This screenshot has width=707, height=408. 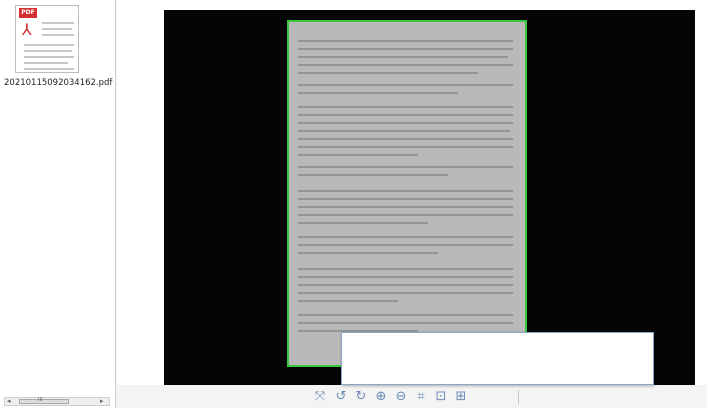 I want to click on rotate-left-icon: ↺, so click(x=341, y=397).